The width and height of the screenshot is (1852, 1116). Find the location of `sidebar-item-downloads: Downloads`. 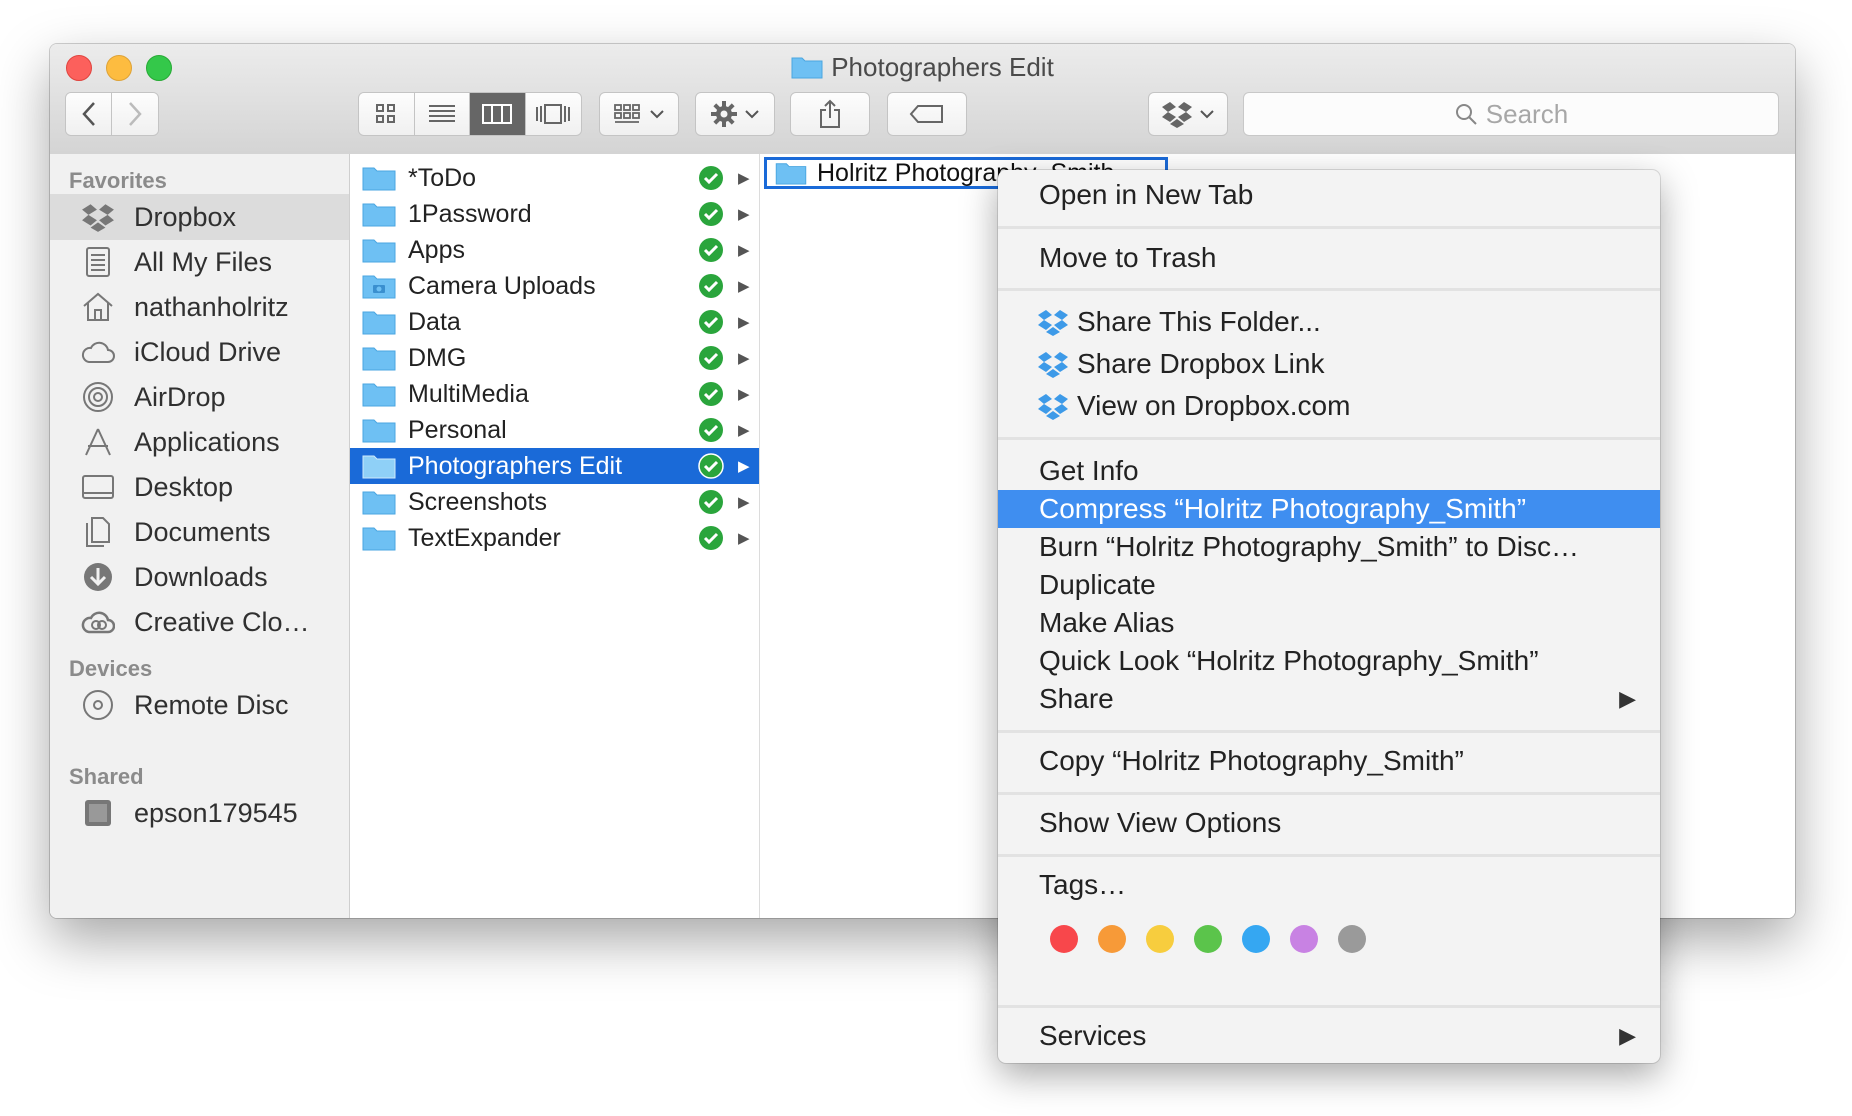

sidebar-item-downloads: Downloads is located at coordinates (199, 577).